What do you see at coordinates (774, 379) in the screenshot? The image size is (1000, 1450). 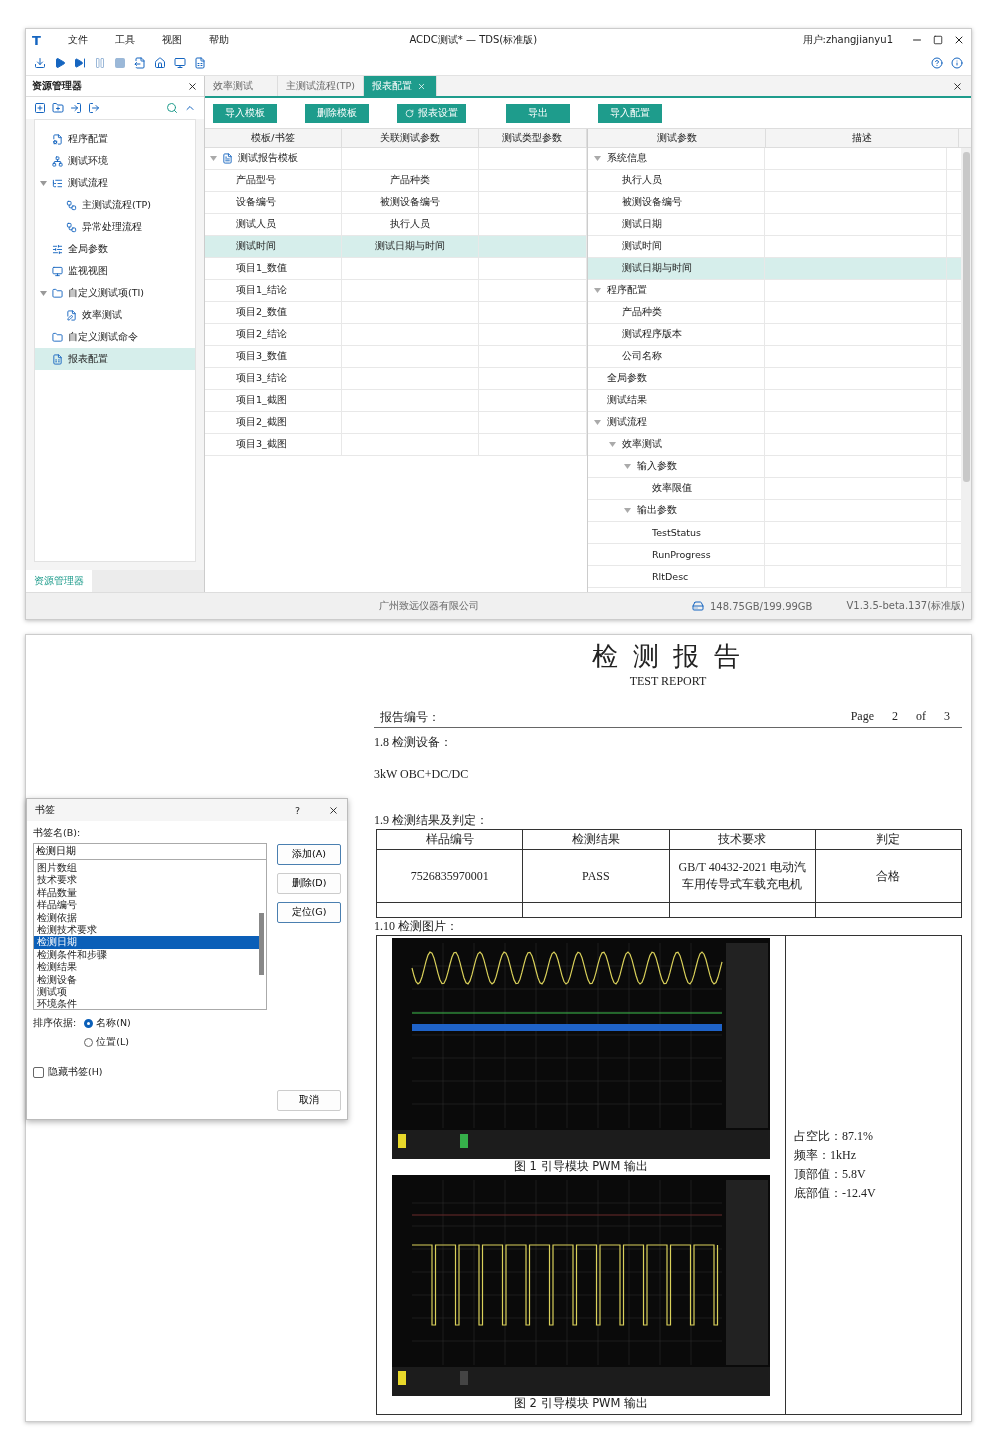 I see `table-row: 全局参数` at bounding box center [774, 379].